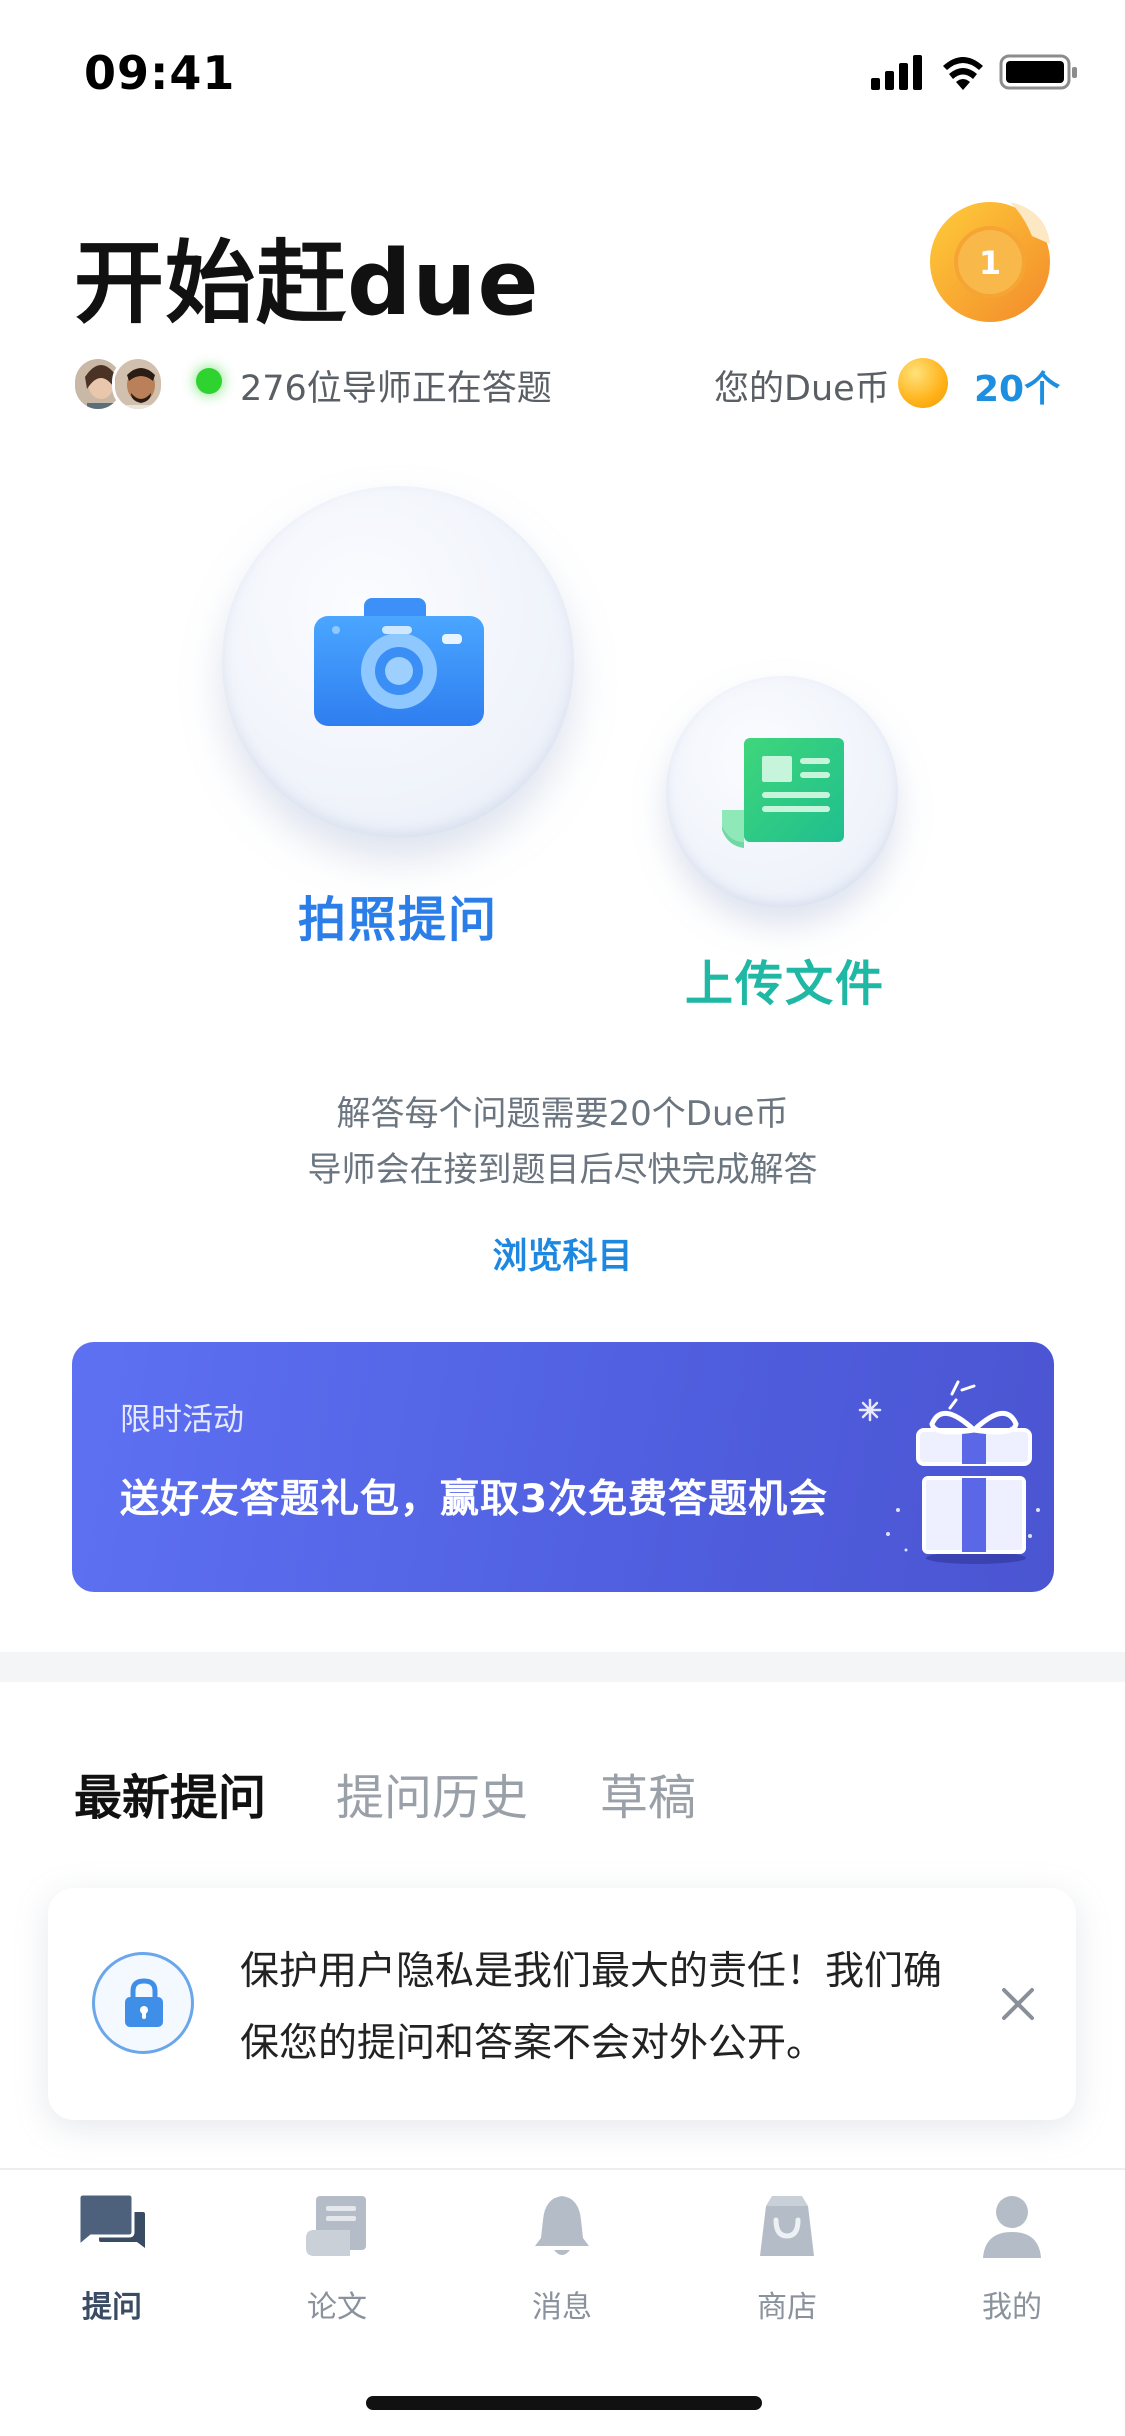 The width and height of the screenshot is (1125, 2436). What do you see at coordinates (170, 1793) in the screenshot?
I see `tab-latest-questions: 最新提问` at bounding box center [170, 1793].